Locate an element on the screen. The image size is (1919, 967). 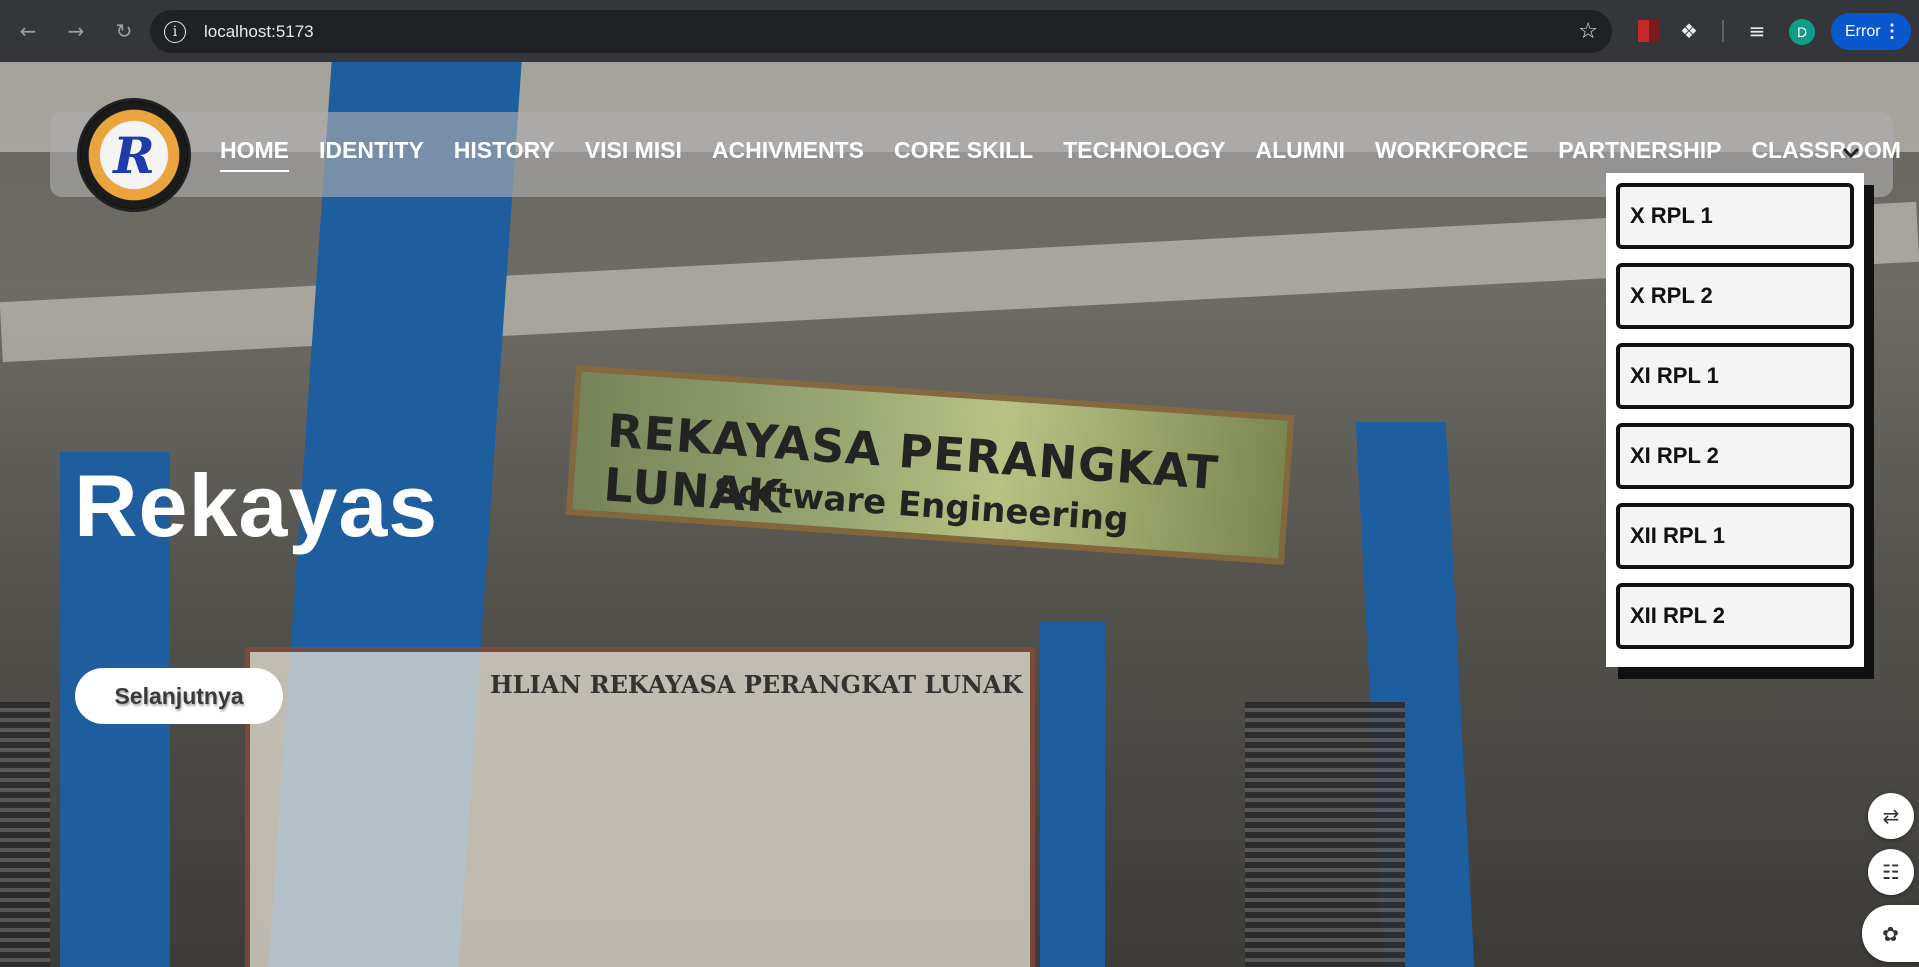
nav-item-visi-misi: VISI MISI is located at coordinates (633, 150).